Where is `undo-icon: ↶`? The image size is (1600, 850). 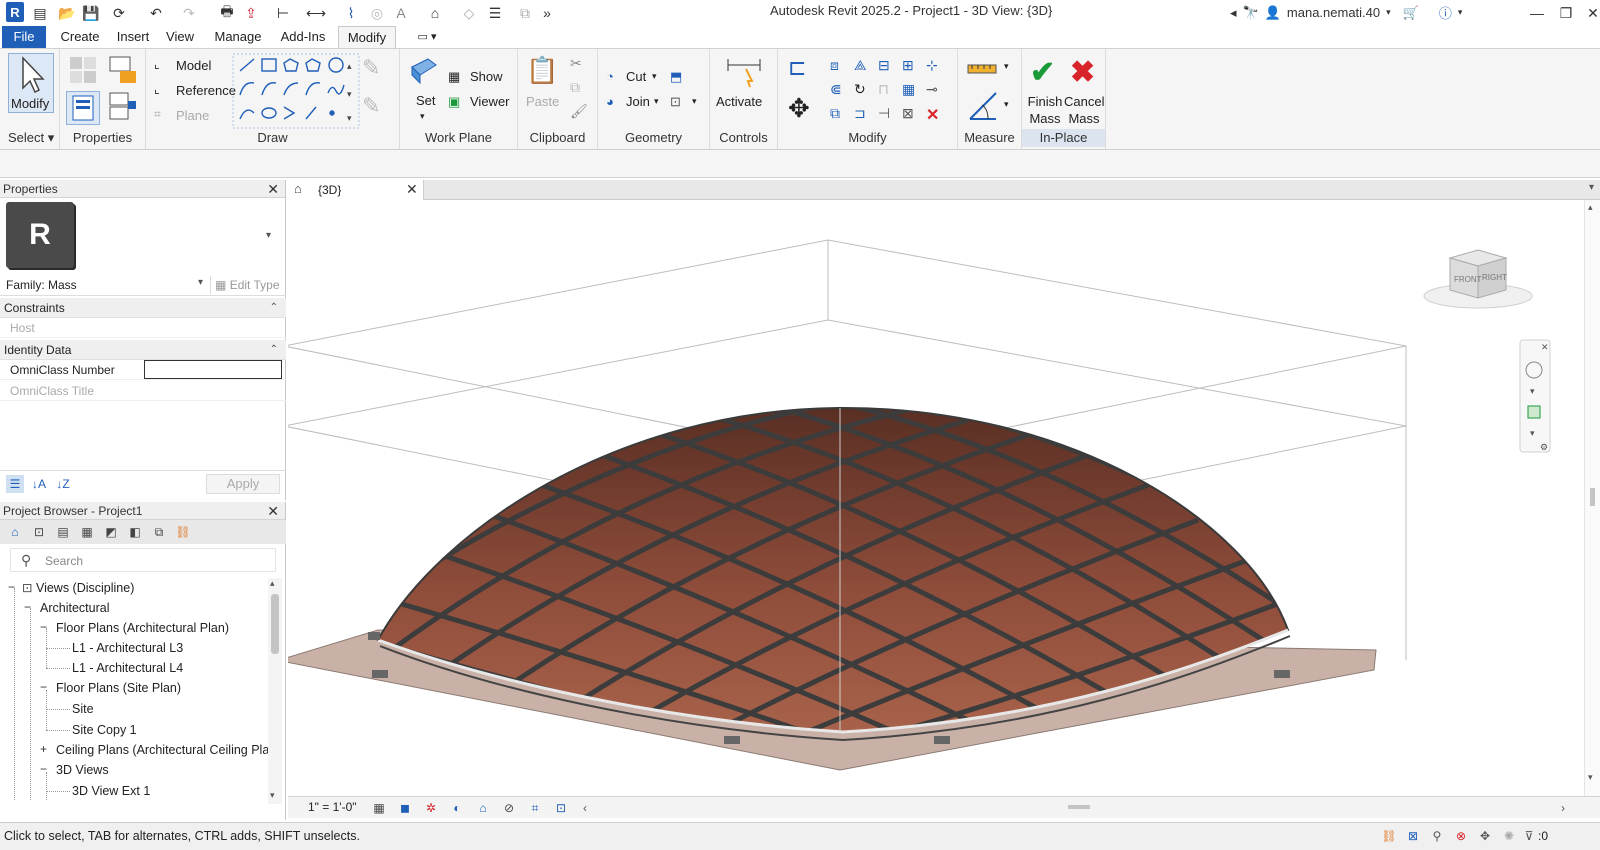 undo-icon: ↶ is located at coordinates (156, 13).